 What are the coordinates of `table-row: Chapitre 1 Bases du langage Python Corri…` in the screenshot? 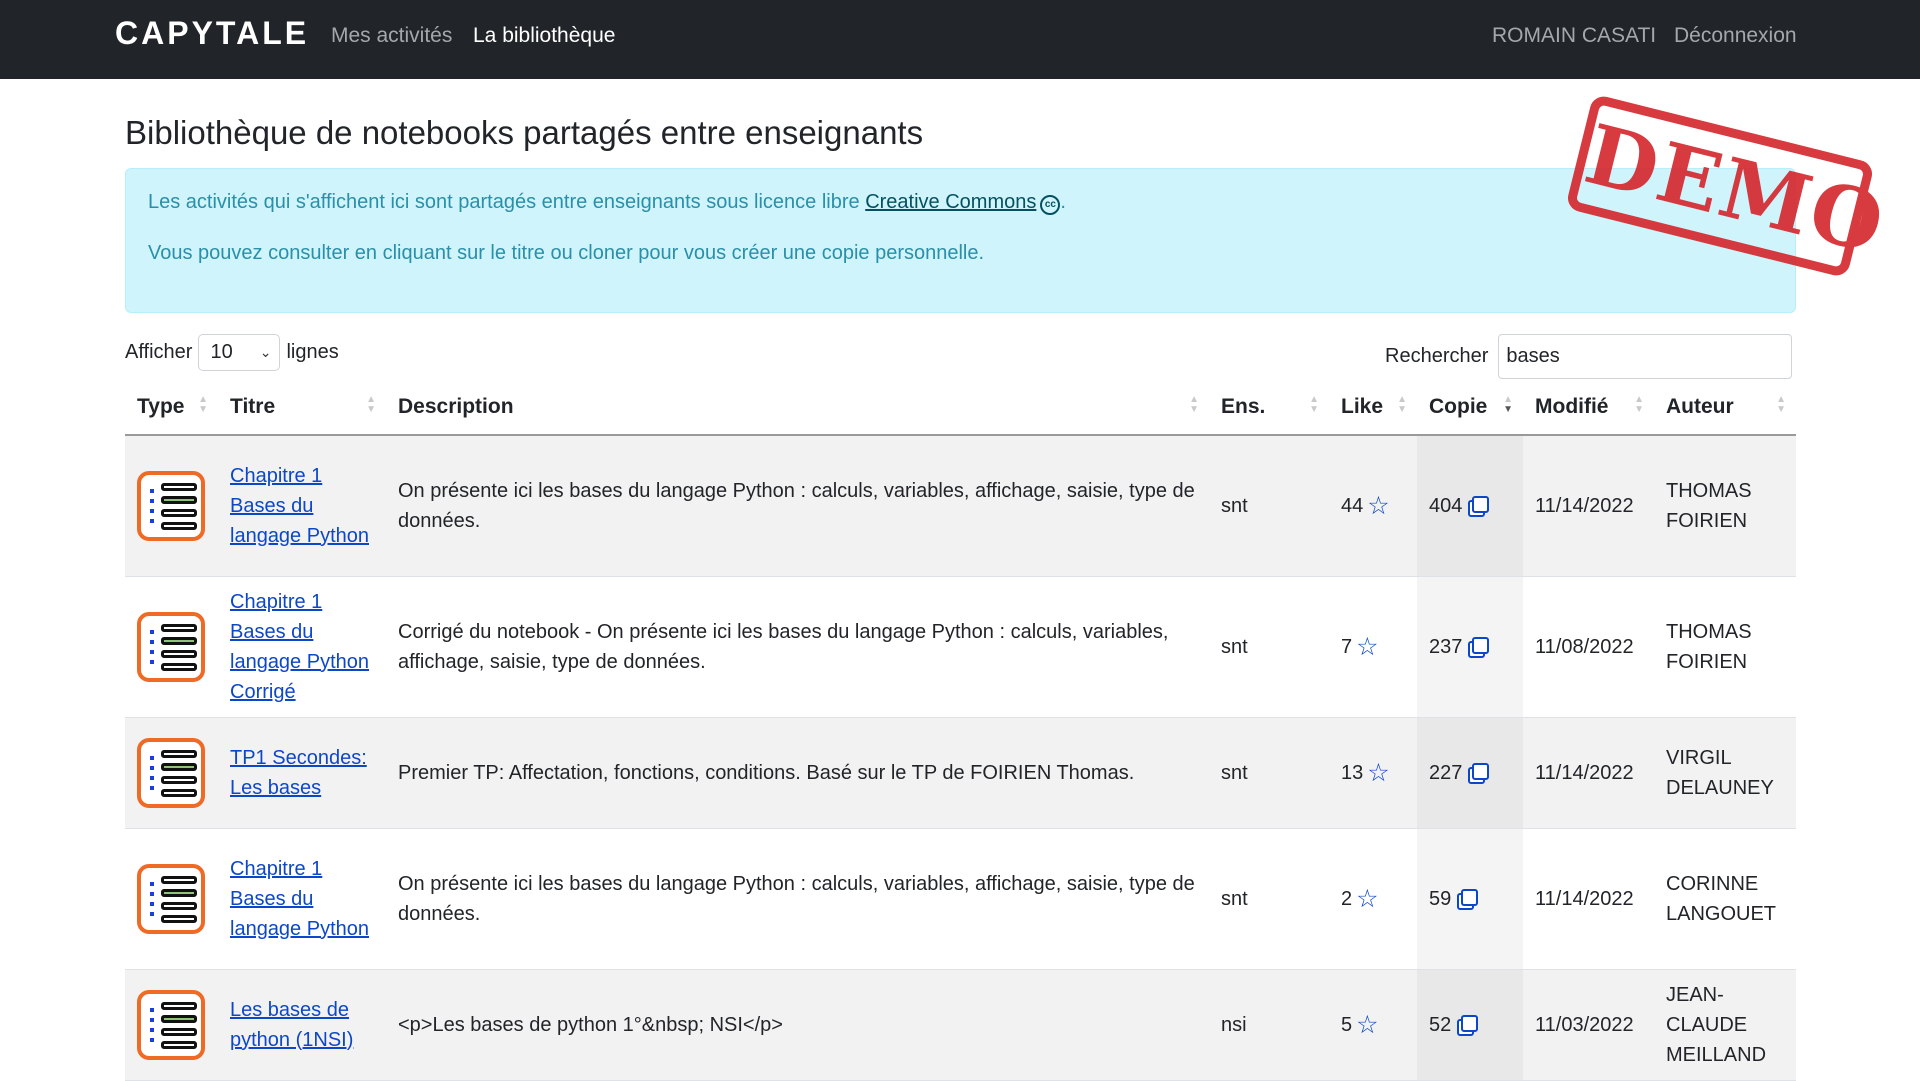 It's located at (960, 647).